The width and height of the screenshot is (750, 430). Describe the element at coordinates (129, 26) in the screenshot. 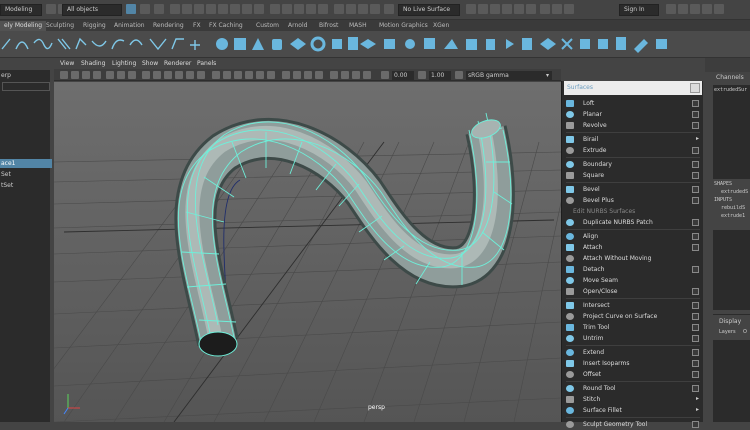

I see `tab-animation: Animation` at that location.